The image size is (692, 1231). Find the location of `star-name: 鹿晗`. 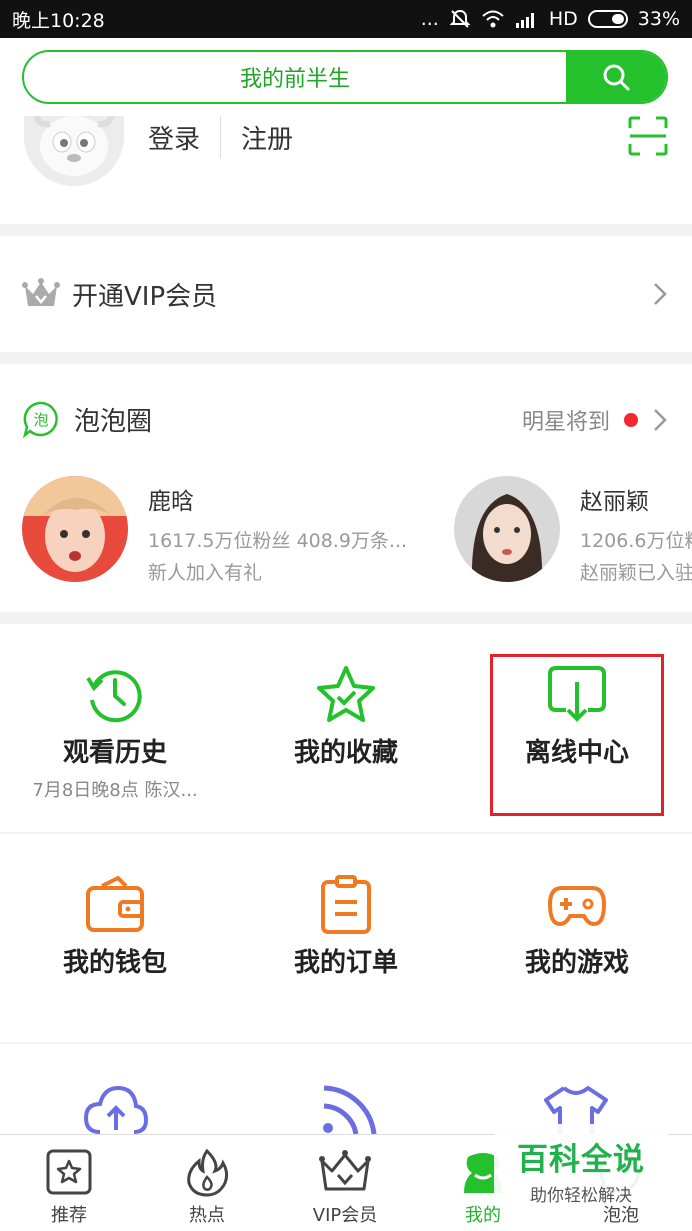

star-name: 鹿晗 is located at coordinates (171, 502).